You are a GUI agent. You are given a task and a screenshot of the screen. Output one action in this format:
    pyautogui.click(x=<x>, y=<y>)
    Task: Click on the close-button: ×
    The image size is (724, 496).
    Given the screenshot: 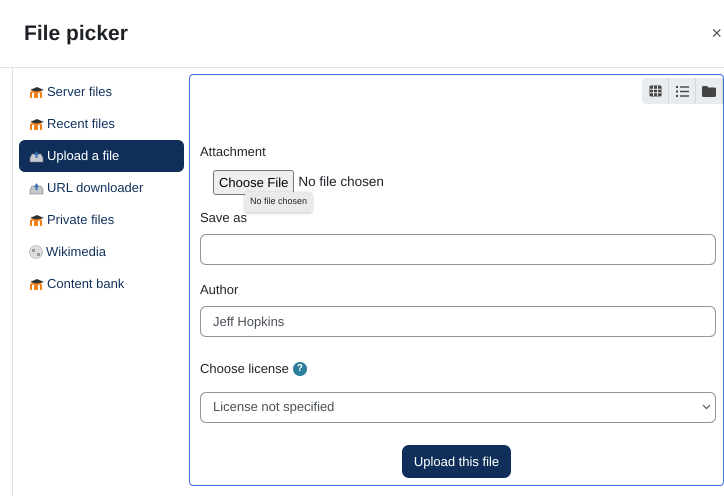 What is the action you would take?
    pyautogui.click(x=716, y=33)
    